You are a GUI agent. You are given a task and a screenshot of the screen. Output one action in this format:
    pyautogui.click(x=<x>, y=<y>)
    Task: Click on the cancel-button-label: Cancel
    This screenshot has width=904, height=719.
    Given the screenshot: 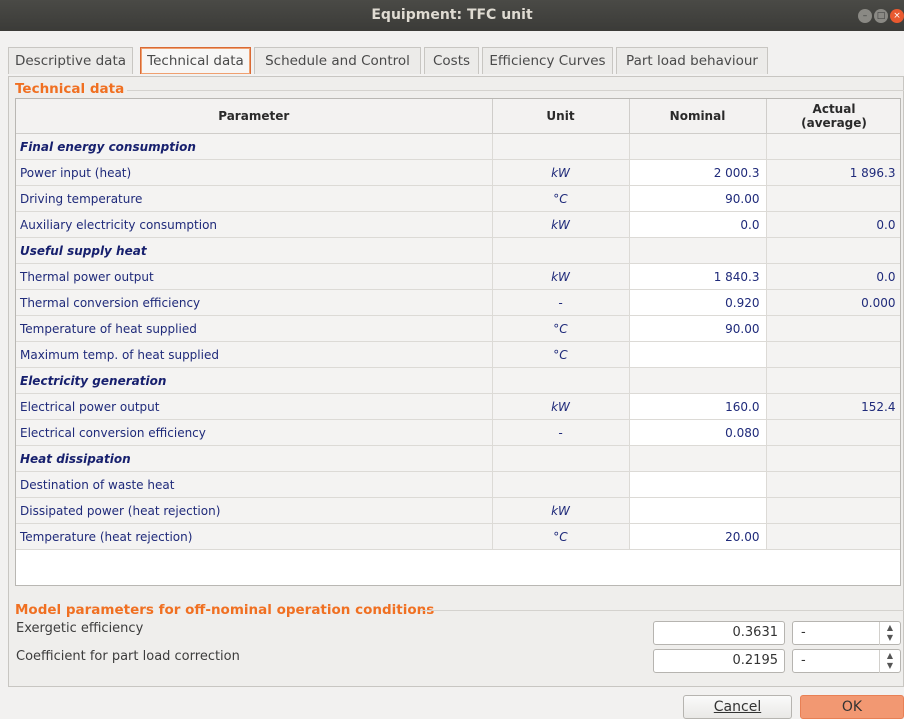 What is the action you would take?
    pyautogui.click(x=737, y=707)
    